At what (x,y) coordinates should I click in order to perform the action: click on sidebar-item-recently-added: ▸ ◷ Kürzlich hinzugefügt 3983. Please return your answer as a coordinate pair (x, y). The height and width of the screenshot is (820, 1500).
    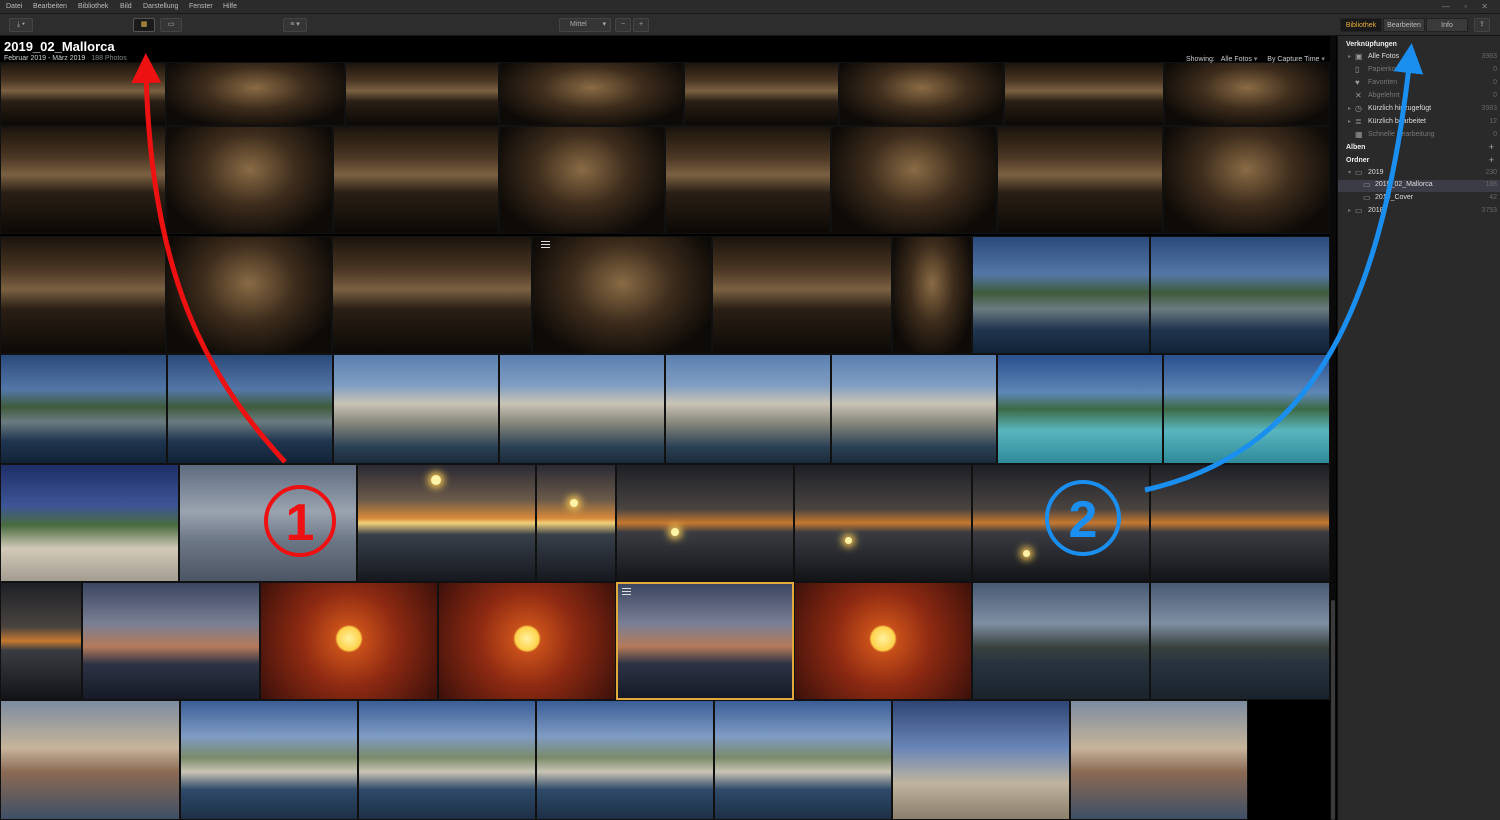
    Looking at the image, I should click on (1419, 110).